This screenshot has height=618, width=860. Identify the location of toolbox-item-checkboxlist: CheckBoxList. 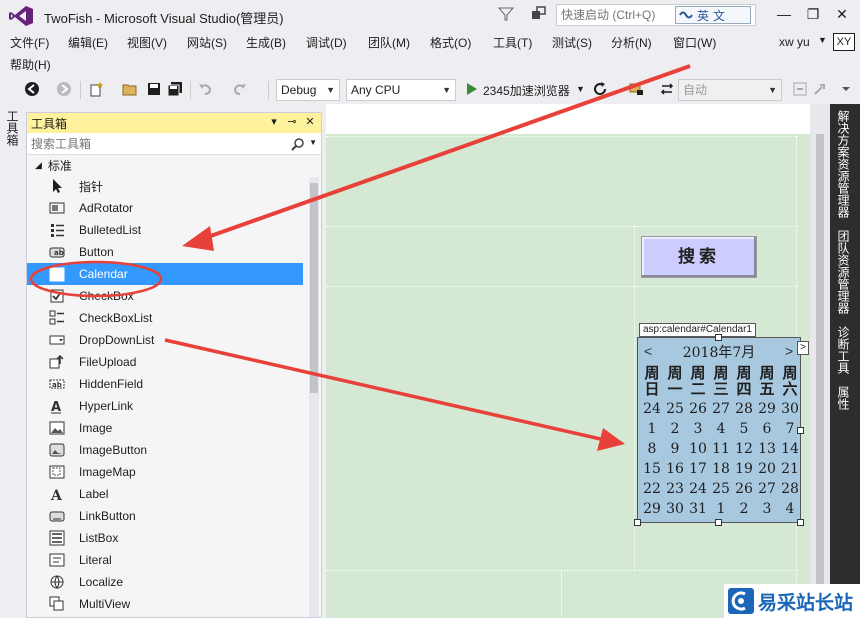
(165, 318).